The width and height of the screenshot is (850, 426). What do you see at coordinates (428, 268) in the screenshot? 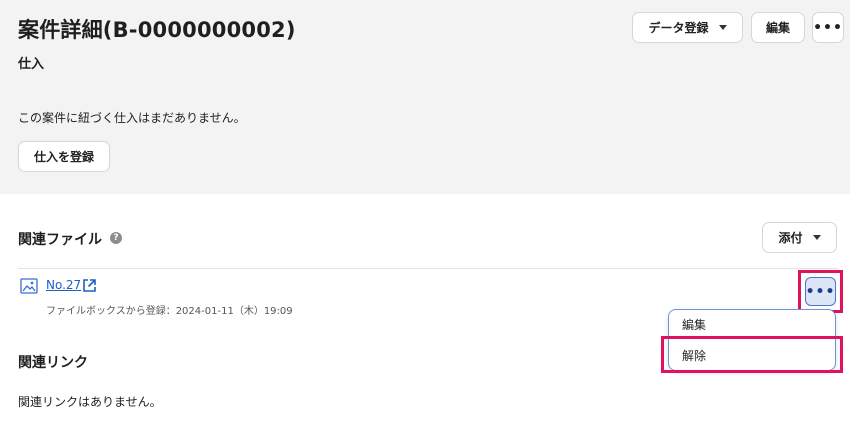
I see `divider` at bounding box center [428, 268].